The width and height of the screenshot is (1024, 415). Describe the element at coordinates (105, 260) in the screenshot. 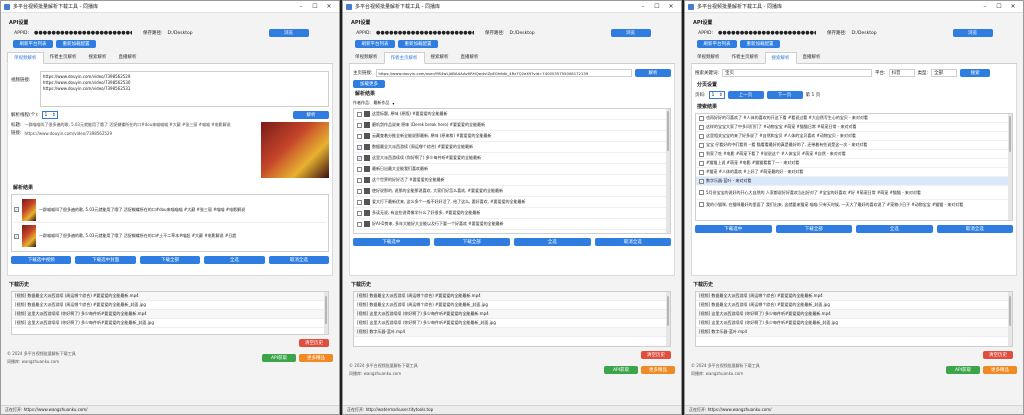

I see `download-selected-cover-button: 下载选中封面` at that location.